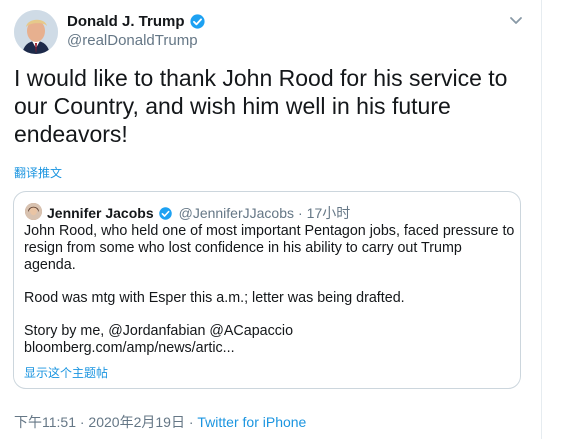 The width and height of the screenshot is (564, 439). I want to click on author-handle: @realDonaldTrump, so click(132, 40).